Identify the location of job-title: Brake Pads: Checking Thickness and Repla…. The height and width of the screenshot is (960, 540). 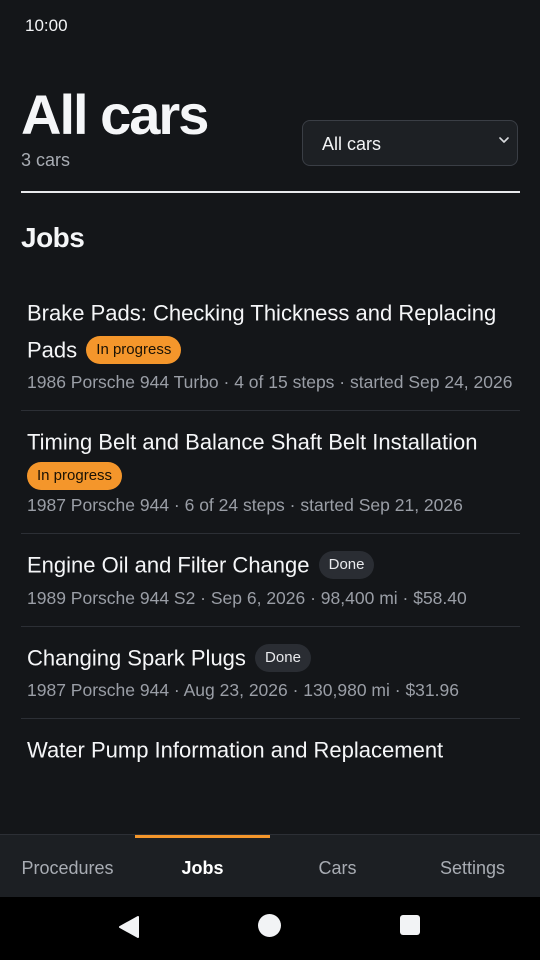
(270, 330).